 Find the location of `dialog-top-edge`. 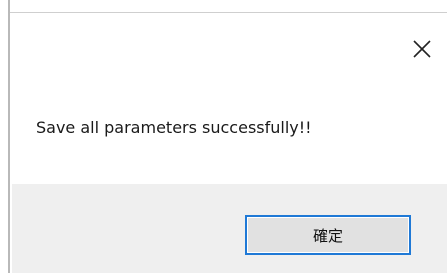

dialog-top-edge is located at coordinates (223, 6).